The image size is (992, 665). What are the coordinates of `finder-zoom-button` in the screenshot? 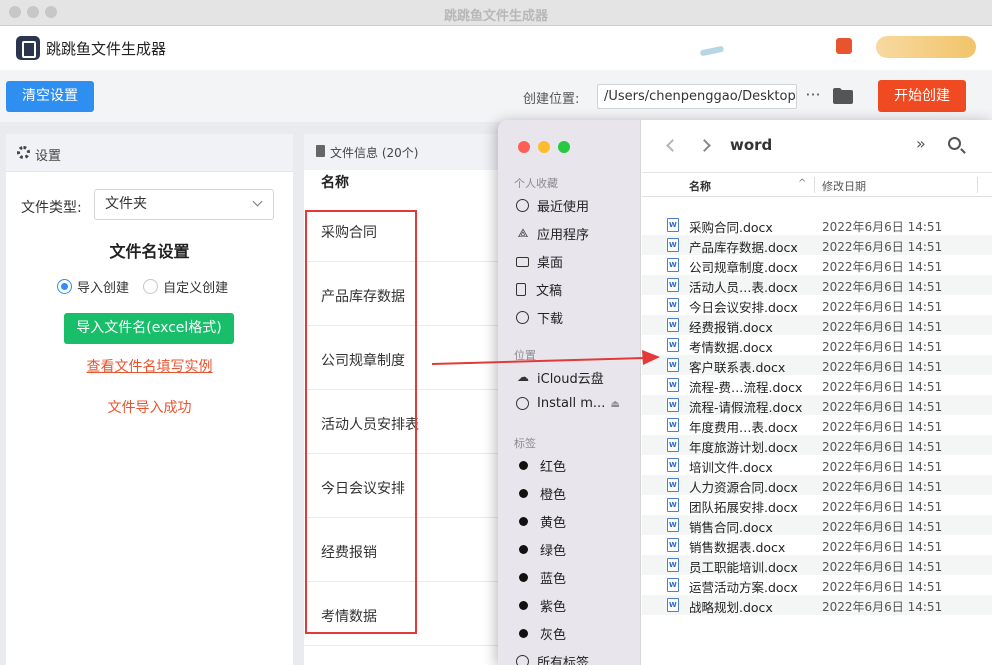 It's located at (564, 147).